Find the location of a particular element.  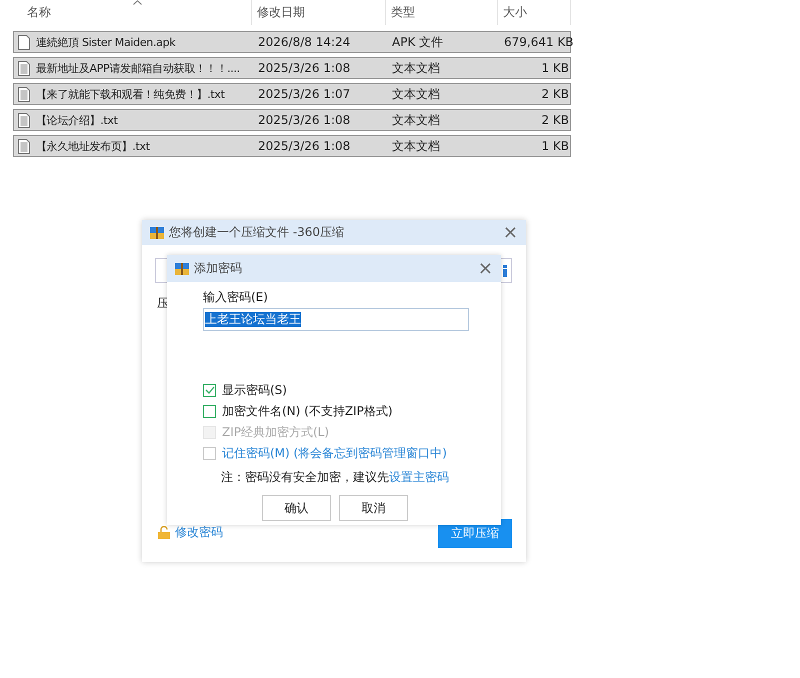

sort-caret-icon is located at coordinates (137, 2).